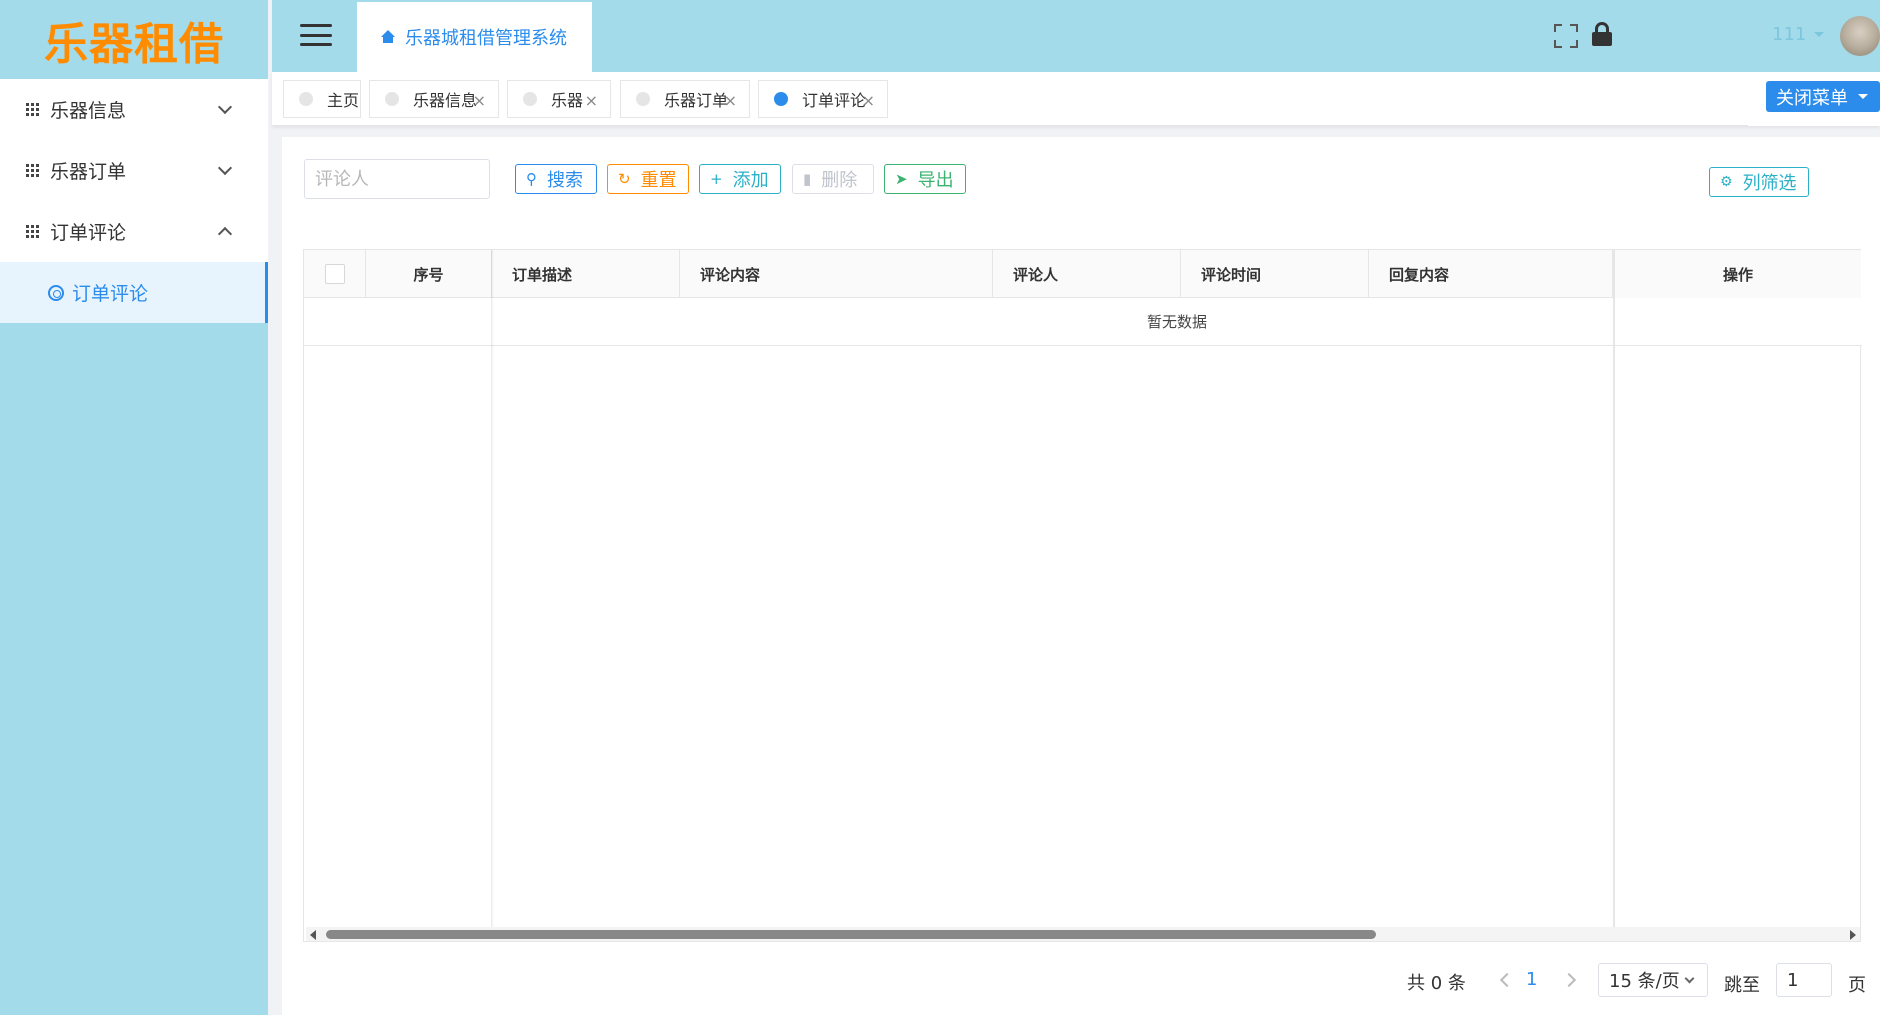  I want to click on add-button-label: 添加, so click(750, 180).